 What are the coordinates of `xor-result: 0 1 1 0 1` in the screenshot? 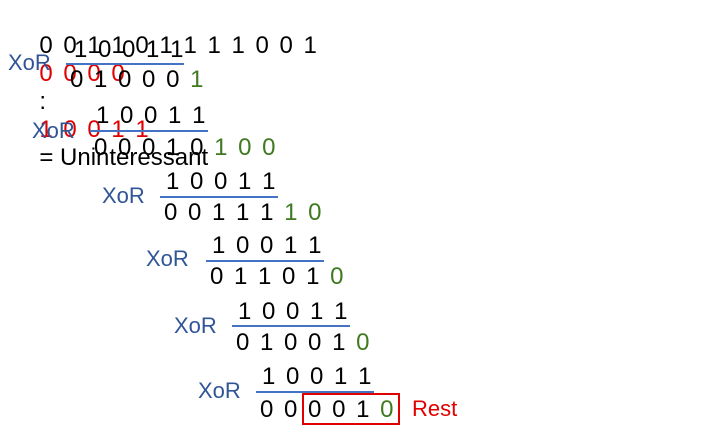 It's located at (266, 276).